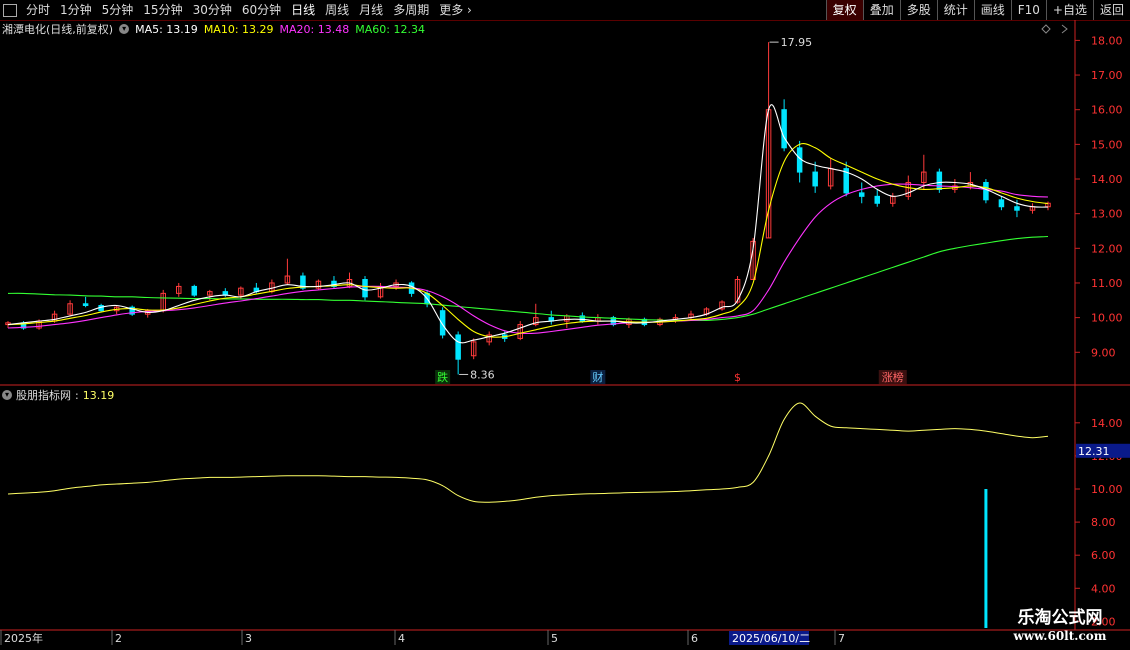 The width and height of the screenshot is (1130, 650). What do you see at coordinates (23, 638) in the screenshot?
I see `date-label-0: 2025年` at bounding box center [23, 638].